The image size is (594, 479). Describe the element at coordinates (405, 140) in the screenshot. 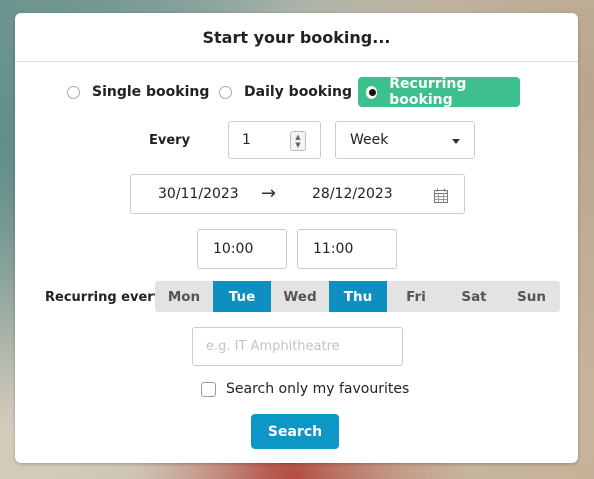

I see `every-unit-select: Week` at that location.